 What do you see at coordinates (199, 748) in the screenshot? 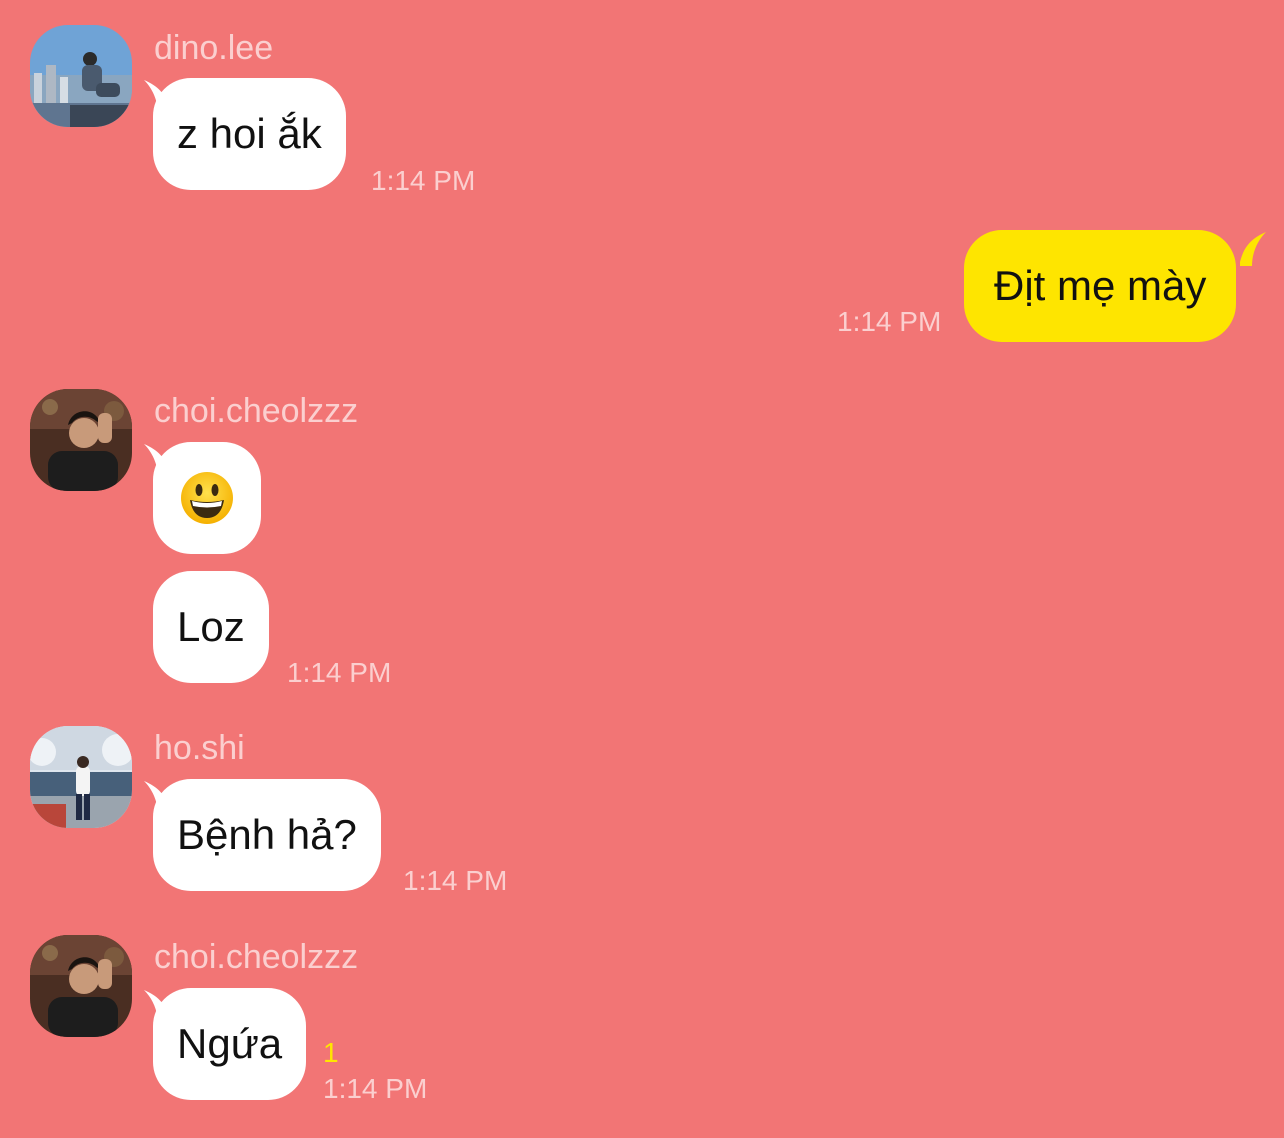
I see `sender-name: ho.shi` at bounding box center [199, 748].